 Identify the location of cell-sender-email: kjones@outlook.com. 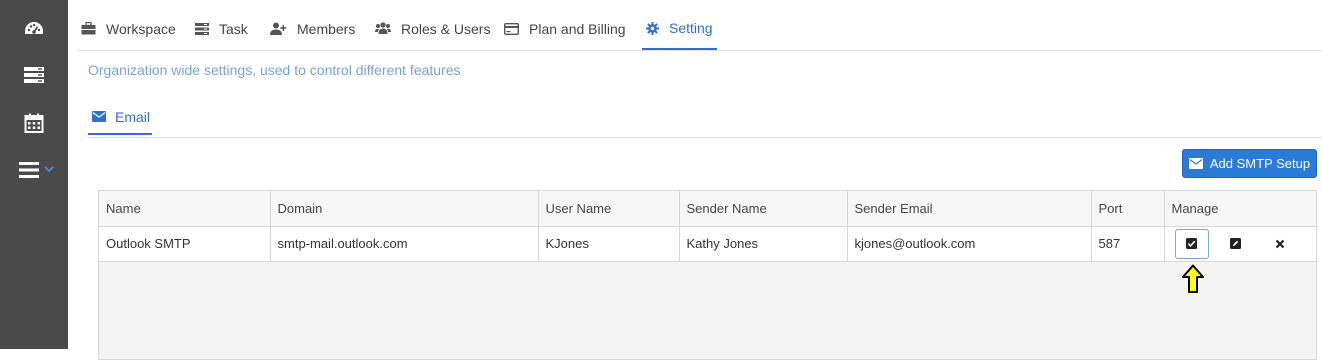
(969, 244).